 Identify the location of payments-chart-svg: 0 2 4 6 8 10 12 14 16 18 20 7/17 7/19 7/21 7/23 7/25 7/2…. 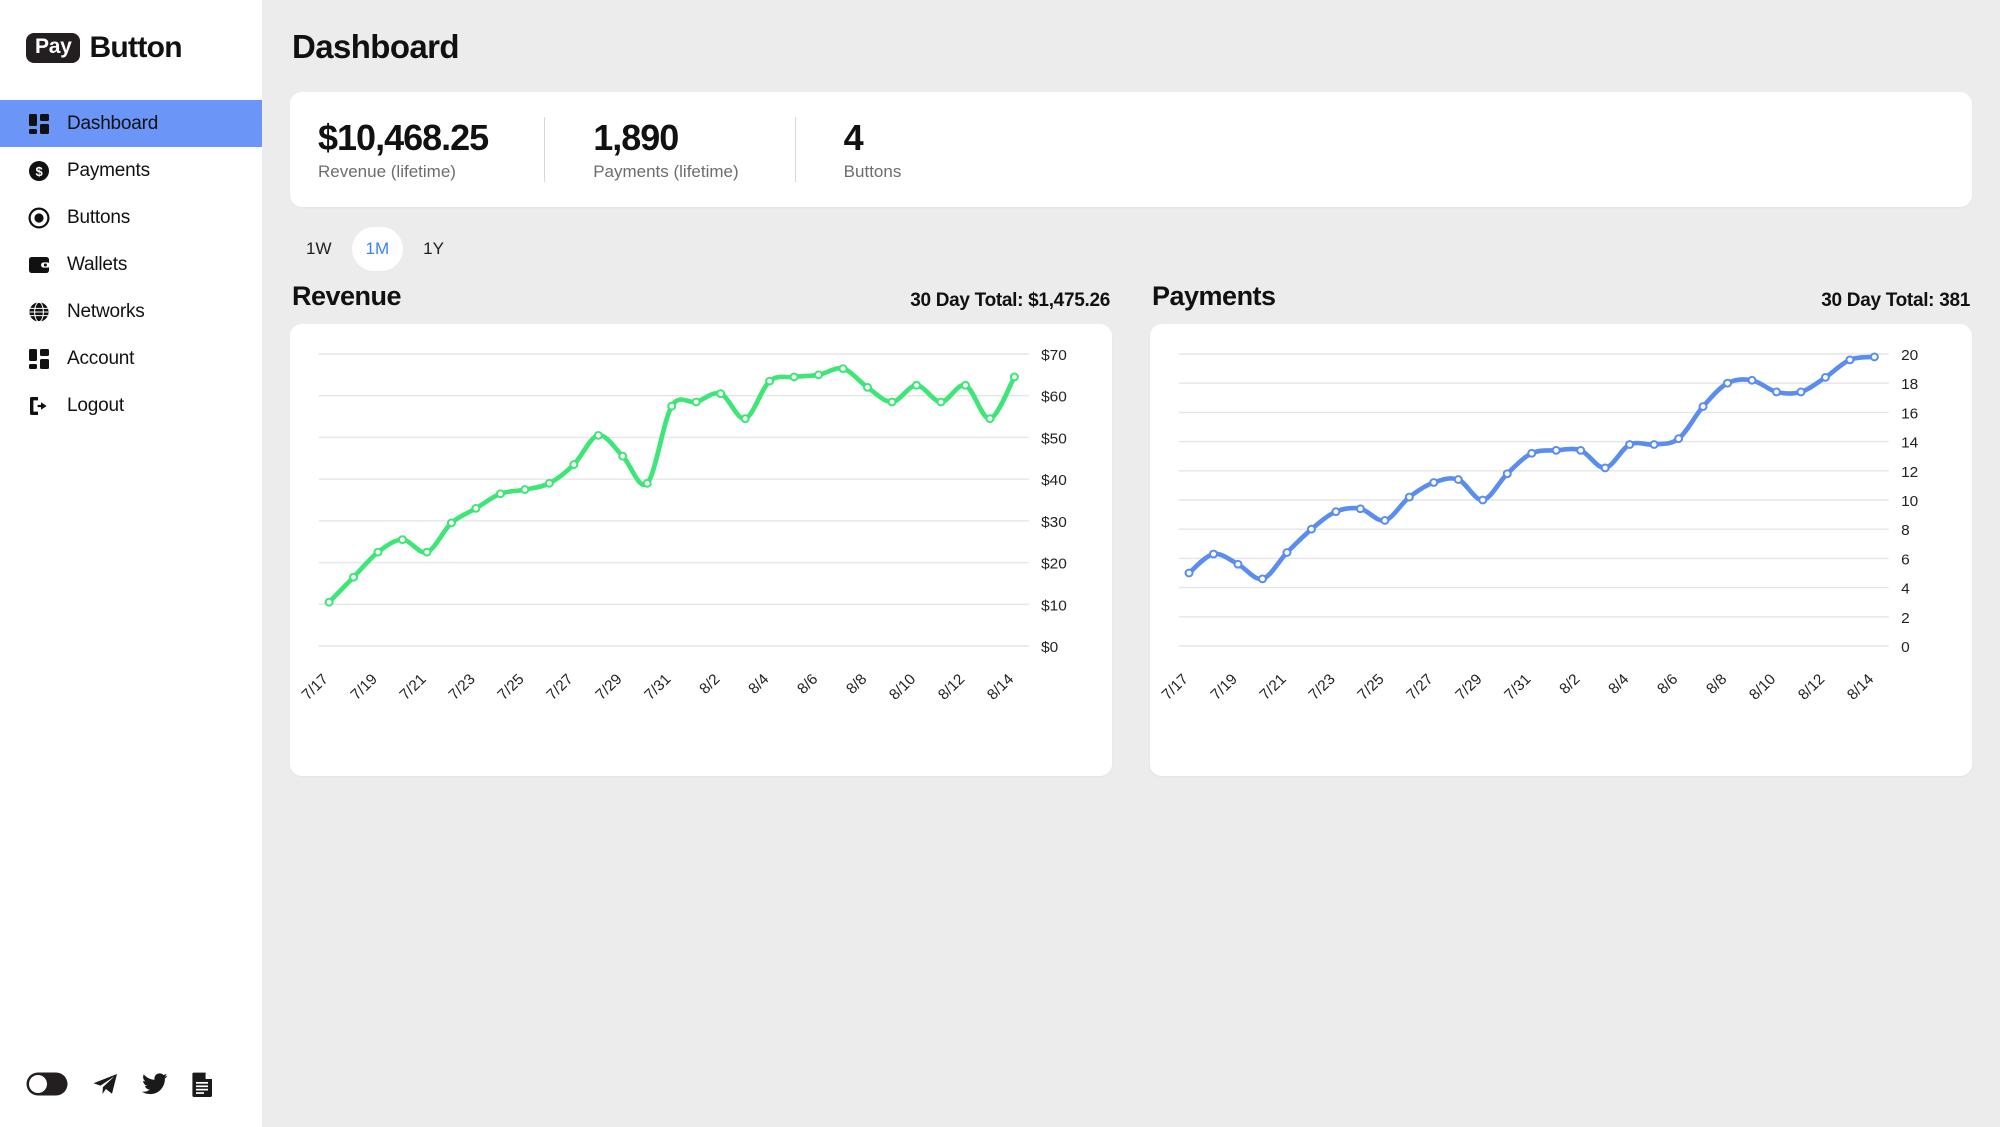
(1539, 525).